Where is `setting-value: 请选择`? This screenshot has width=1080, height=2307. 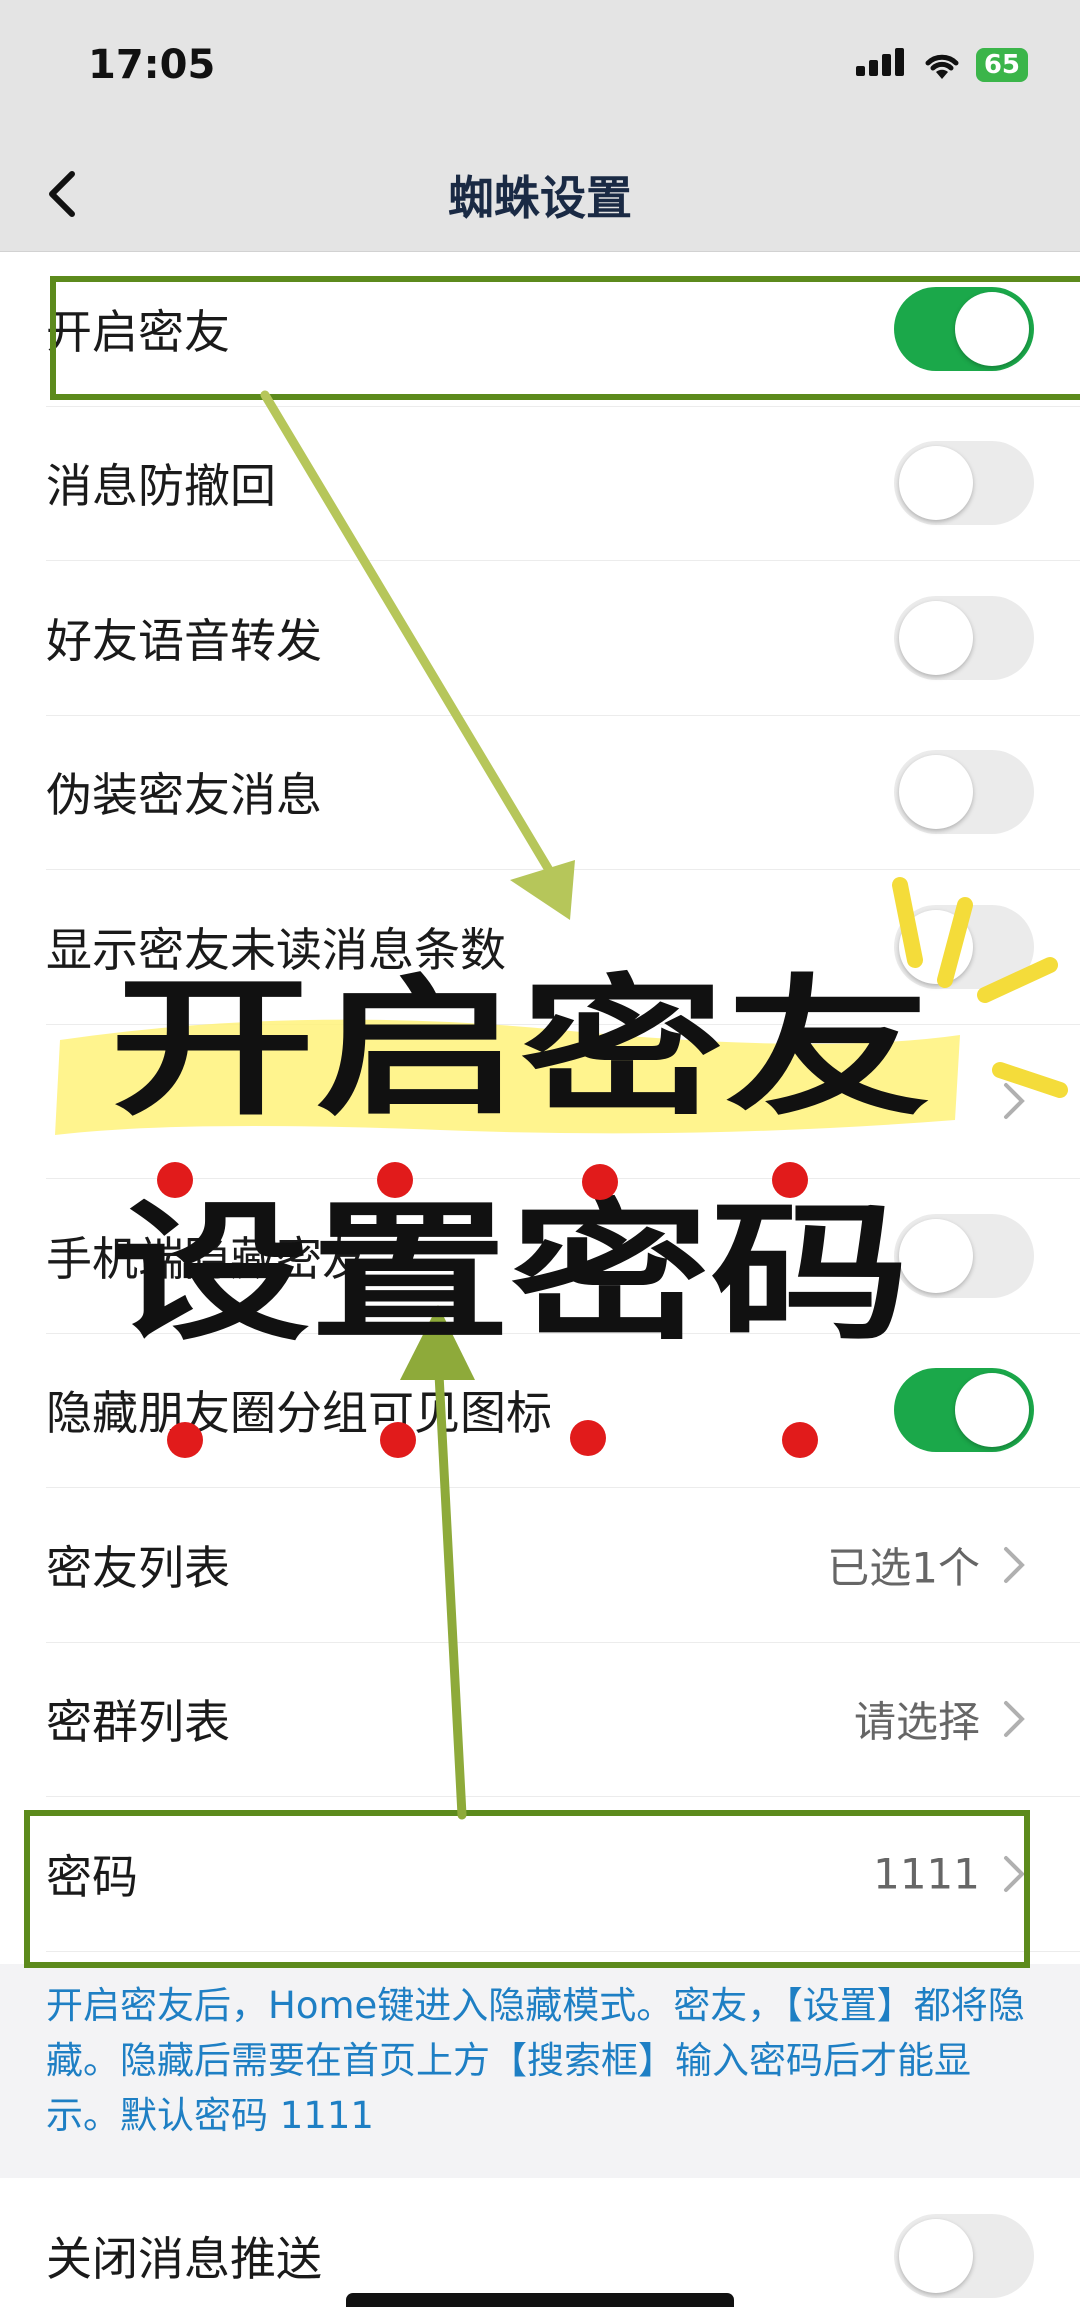
setting-value: 请选择 is located at coordinates (916, 1722).